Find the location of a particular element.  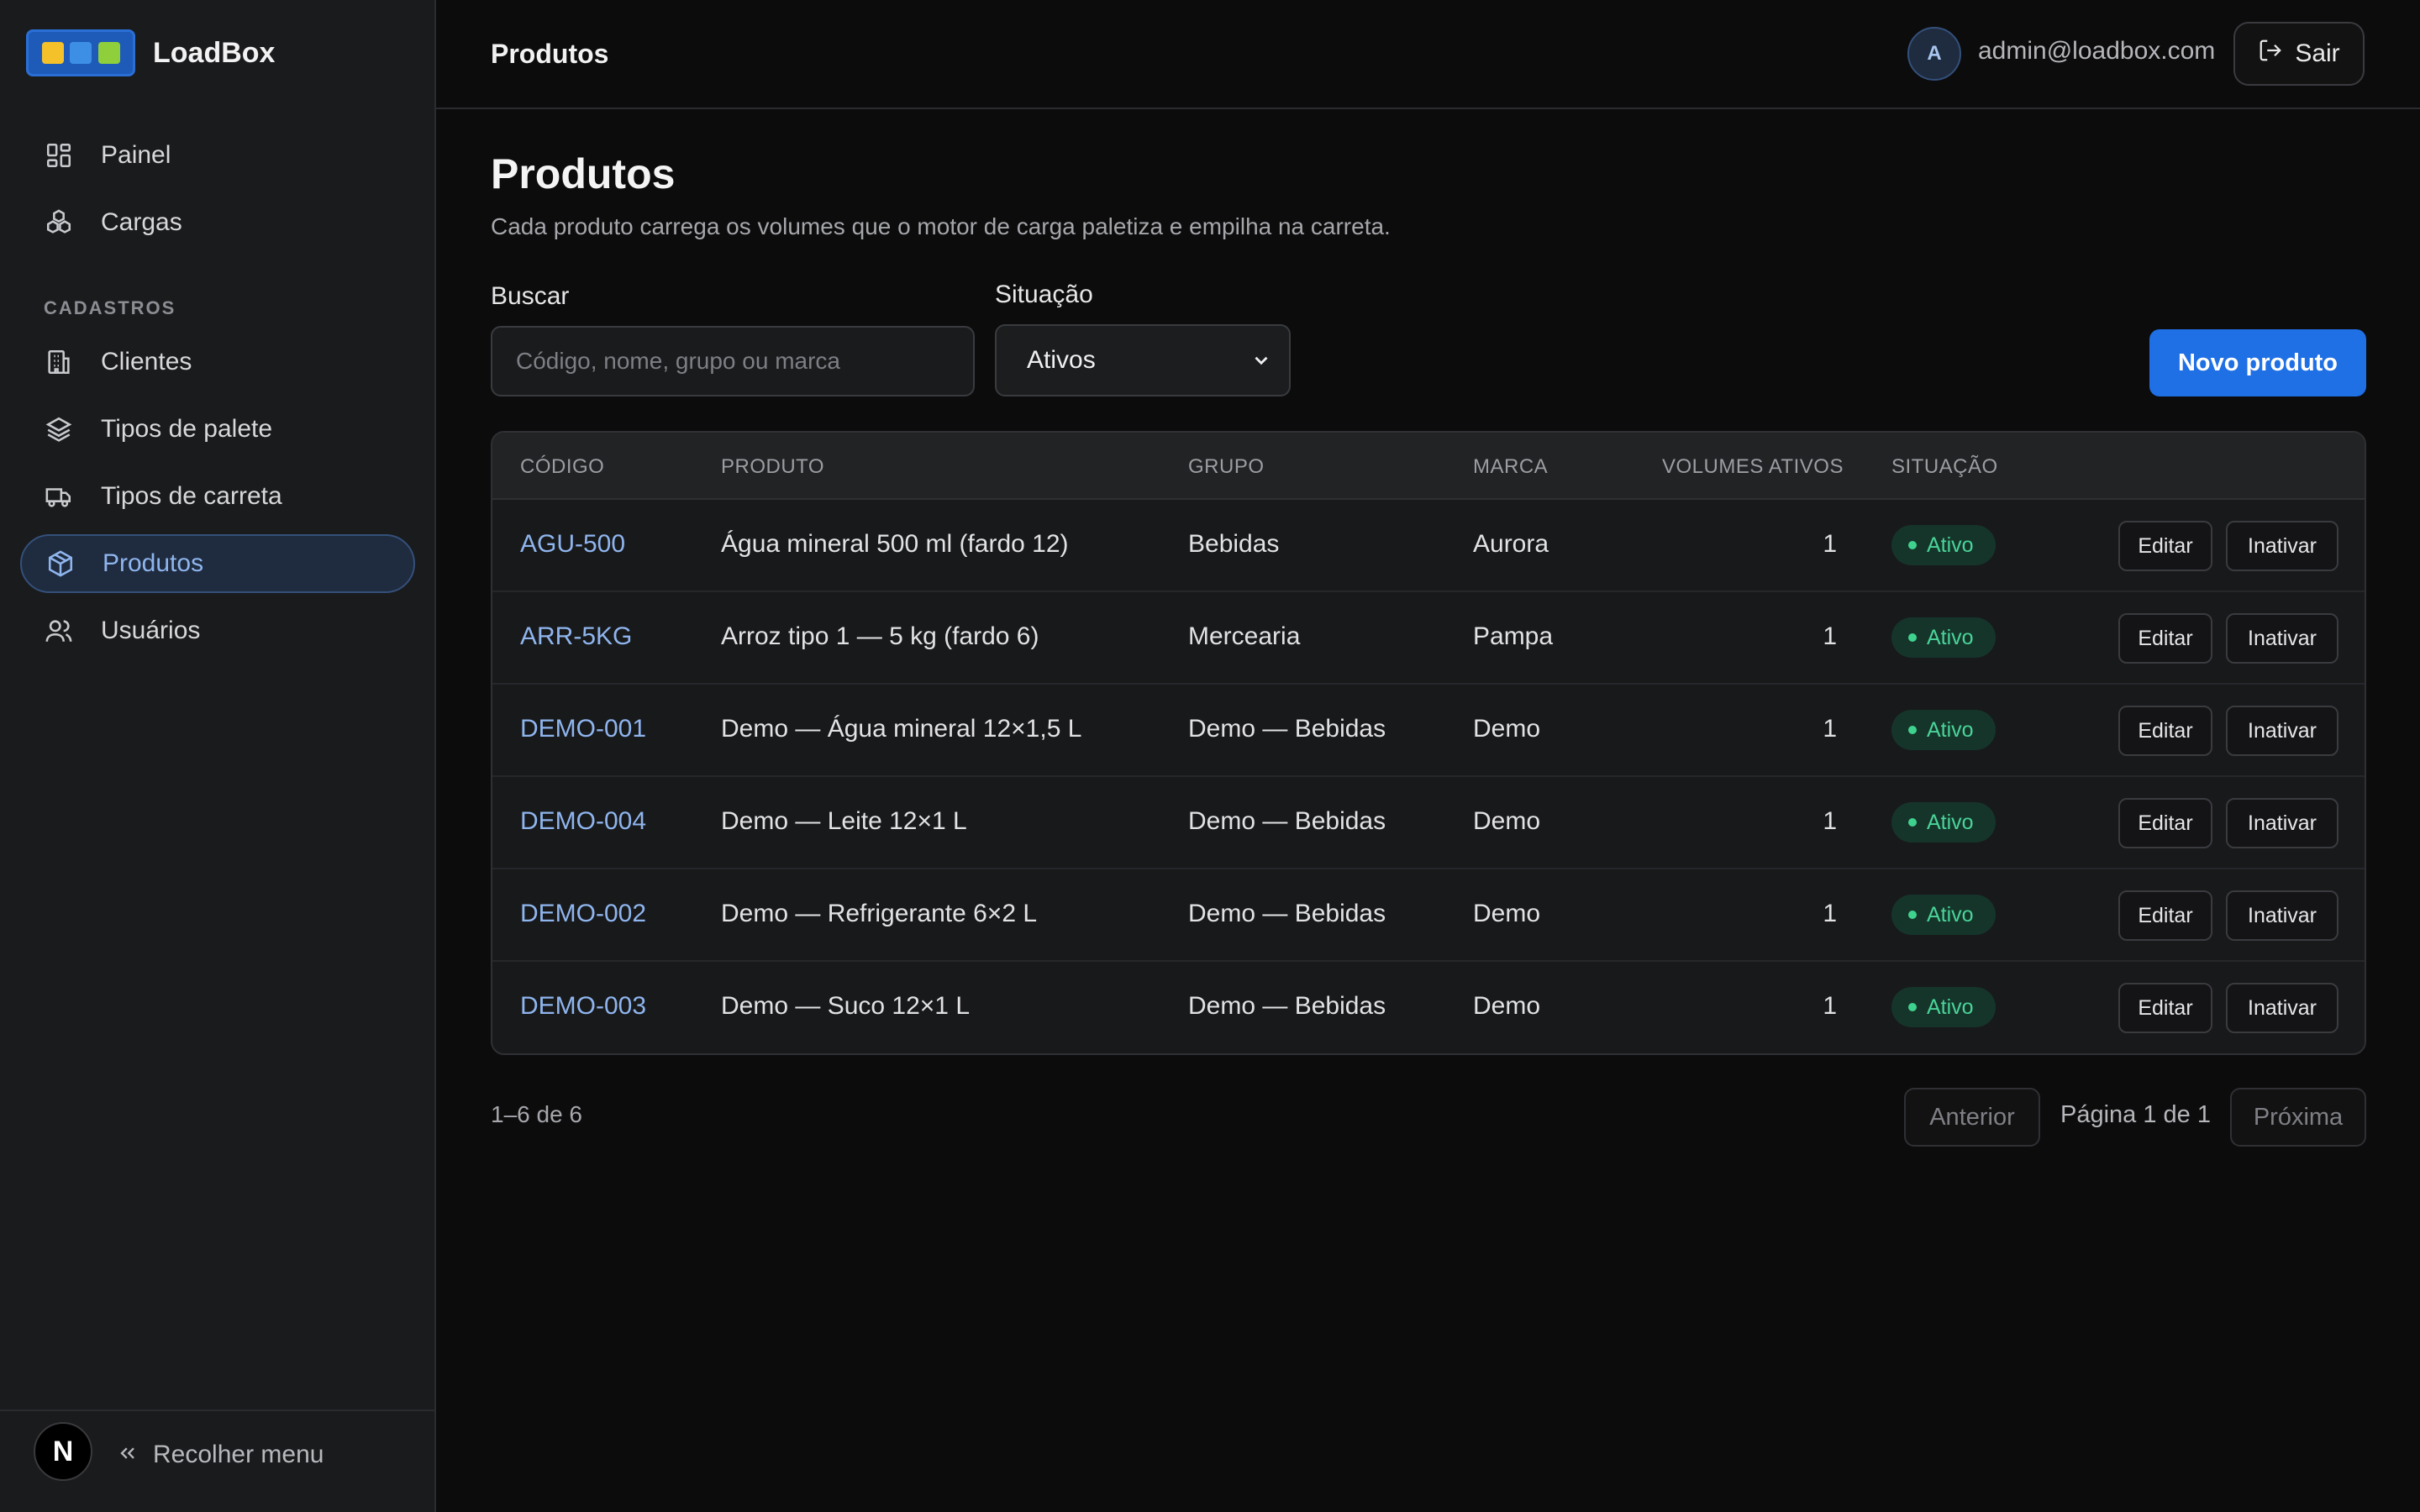

previous-page-button: Anterior is located at coordinates (1972, 1117).